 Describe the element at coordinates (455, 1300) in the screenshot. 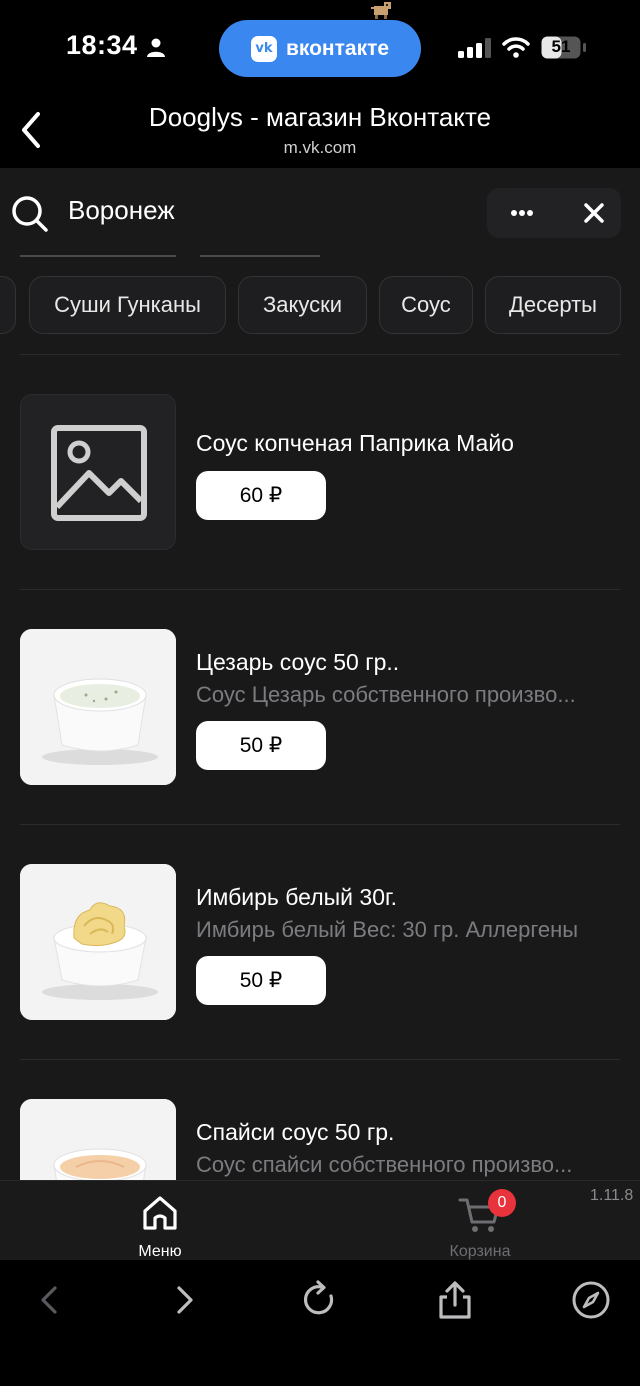

I see `share-icon` at that location.